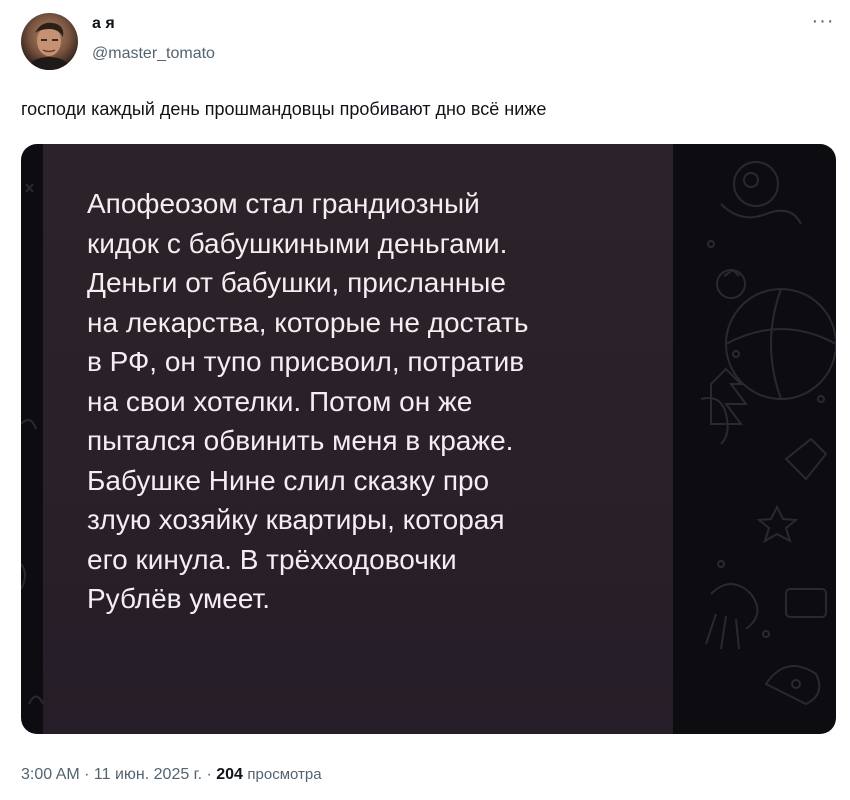 This screenshot has width=850, height=800. I want to click on more-options-button: ···, so click(823, 24).